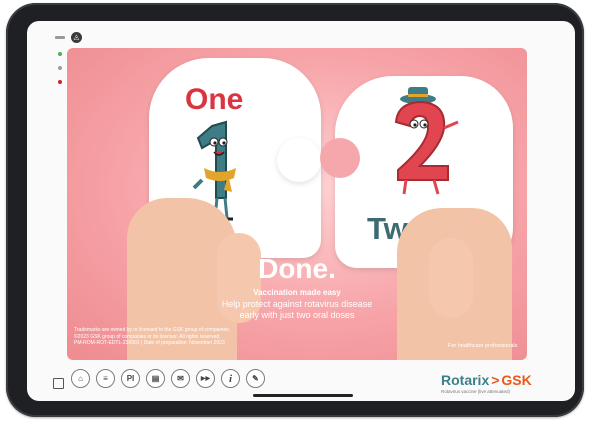 Image resolution: width=590 pixels, height=422 pixels. I want to click on home-button: ⌂, so click(80, 378).